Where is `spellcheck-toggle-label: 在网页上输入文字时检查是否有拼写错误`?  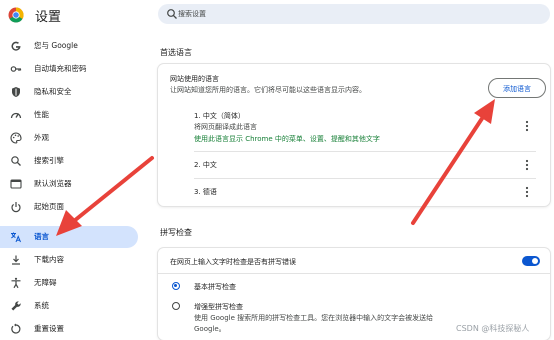 spellcheck-toggle-label: 在网页上输入文字时检查是否有拼写错误 is located at coordinates (233, 262).